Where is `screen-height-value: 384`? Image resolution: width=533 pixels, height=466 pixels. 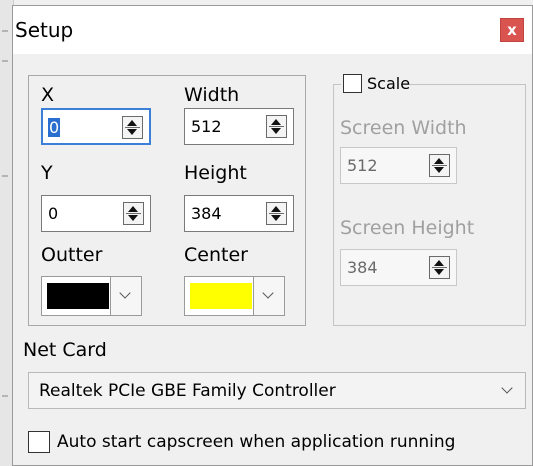 screen-height-value: 384 is located at coordinates (362, 267).